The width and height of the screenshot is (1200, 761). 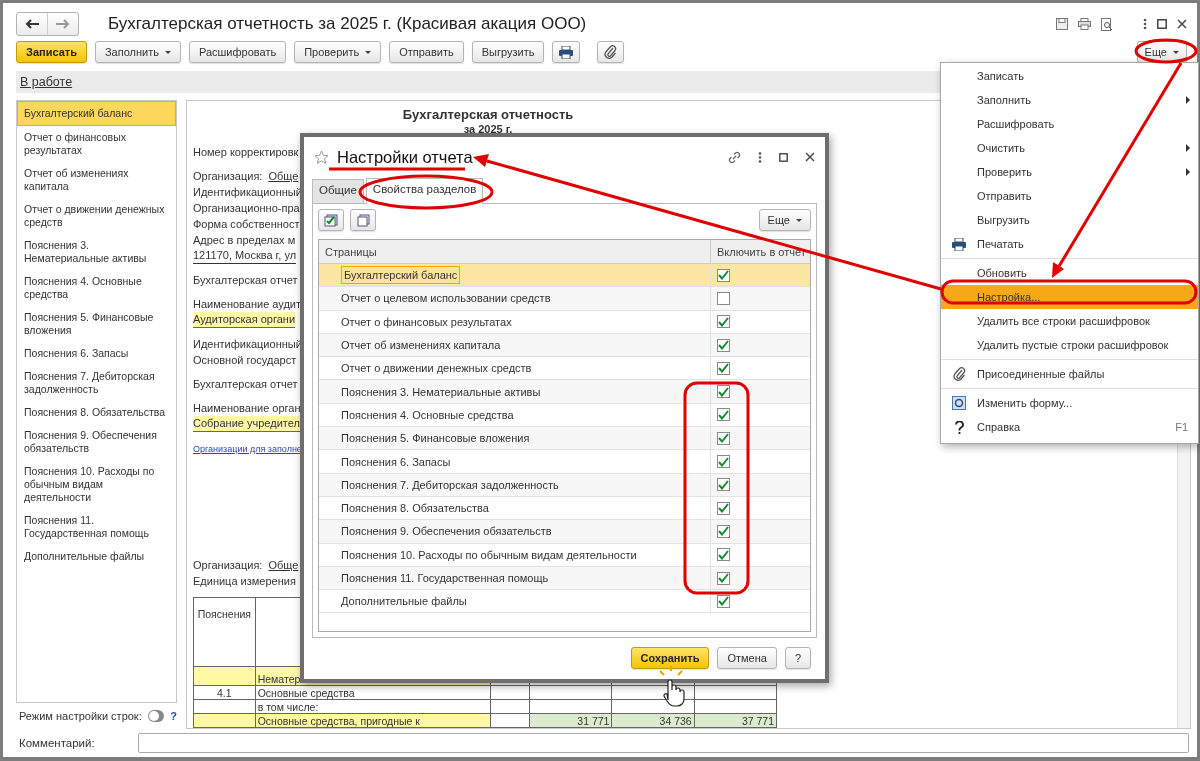 I want to click on print-button, so click(x=566, y=52).